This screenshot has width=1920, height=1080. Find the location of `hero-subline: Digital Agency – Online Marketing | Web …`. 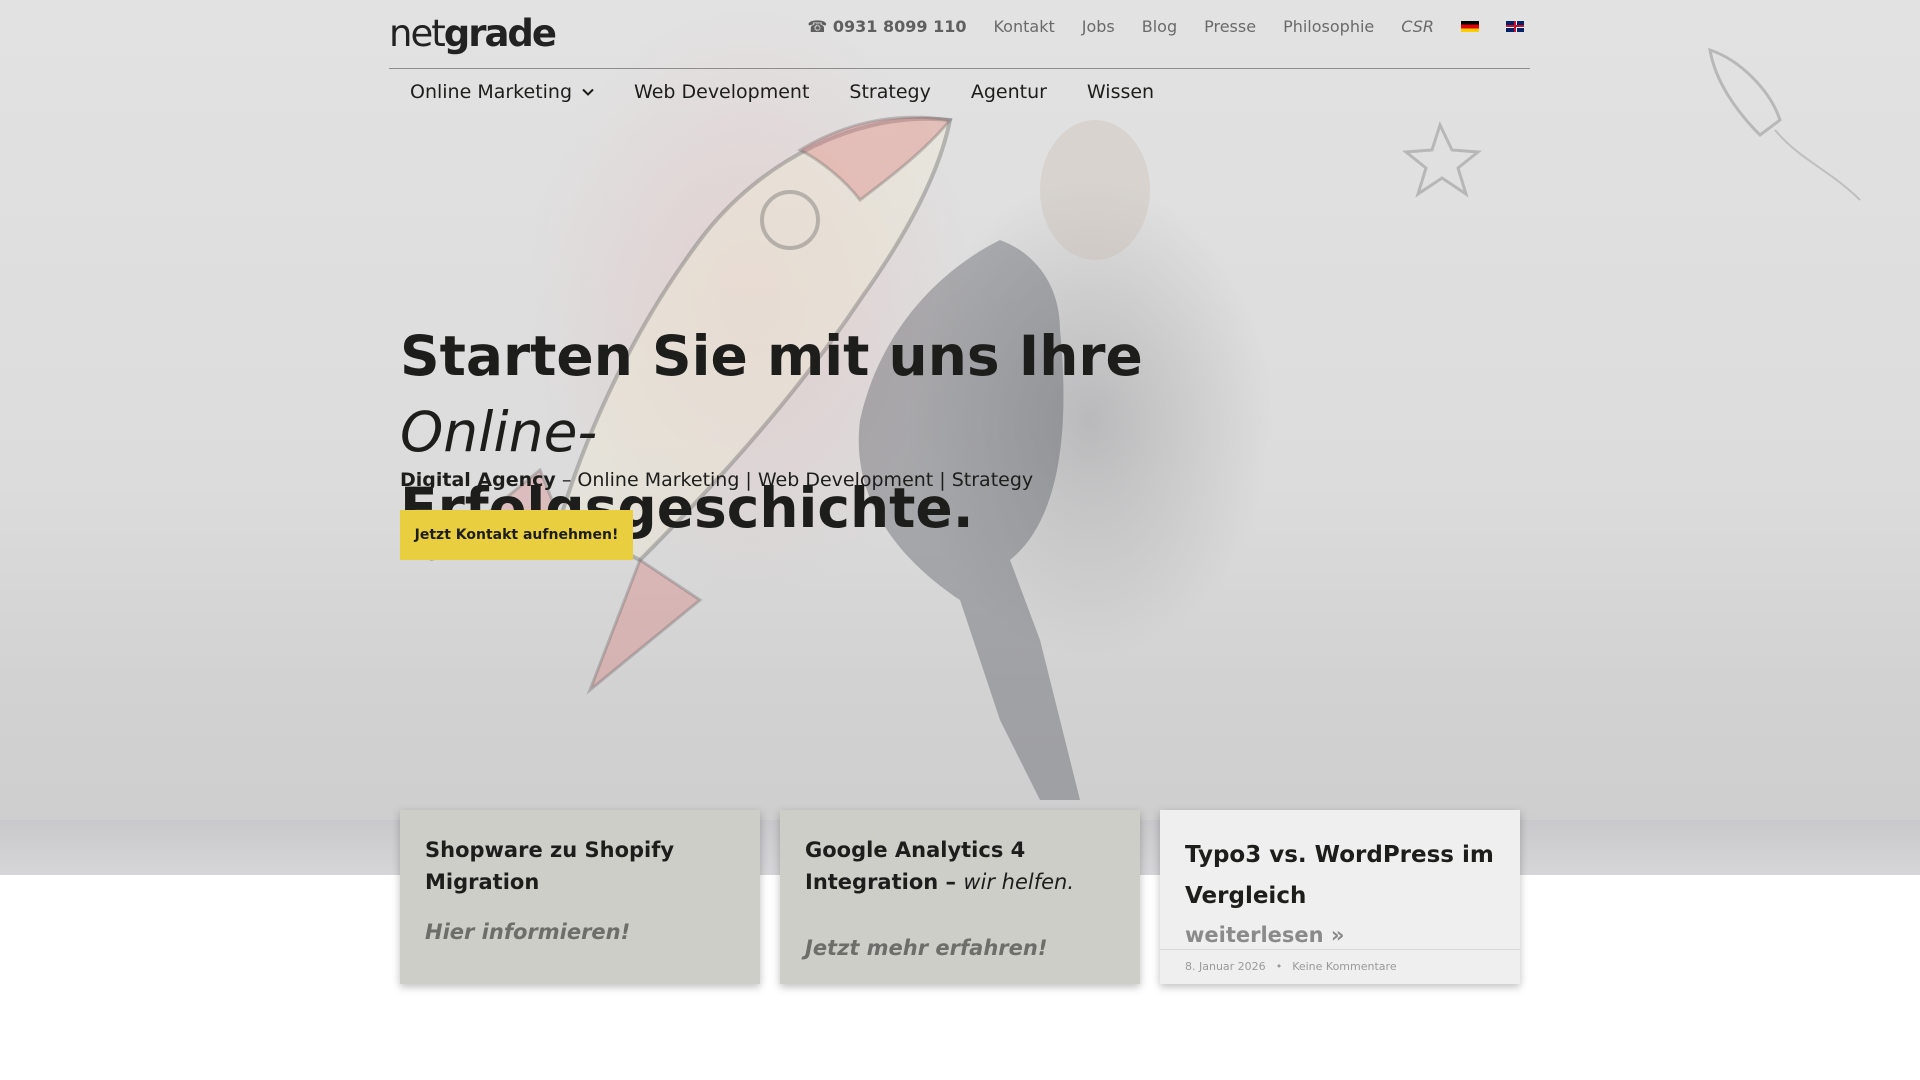

hero-subline: Digital Agency – Online Marketing | Web … is located at coordinates (716, 480).